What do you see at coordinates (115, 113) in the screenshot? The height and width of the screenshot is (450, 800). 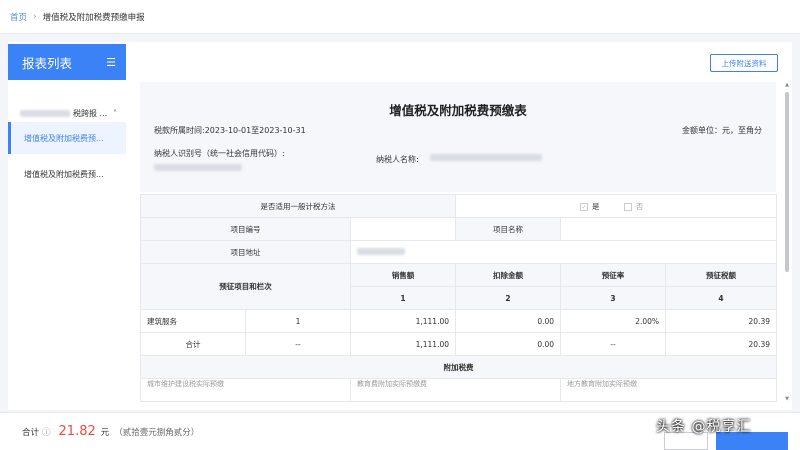 I see `chevron-up-icon: ˄` at bounding box center [115, 113].